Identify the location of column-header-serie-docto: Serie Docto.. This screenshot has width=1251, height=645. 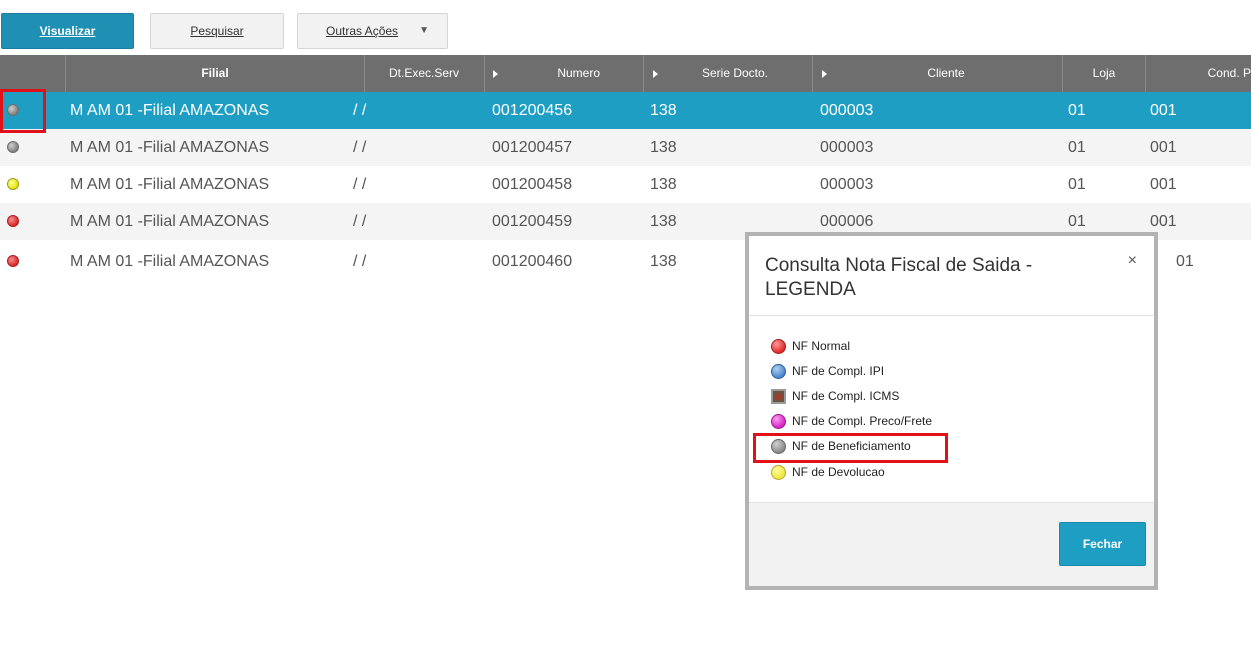
(735, 73).